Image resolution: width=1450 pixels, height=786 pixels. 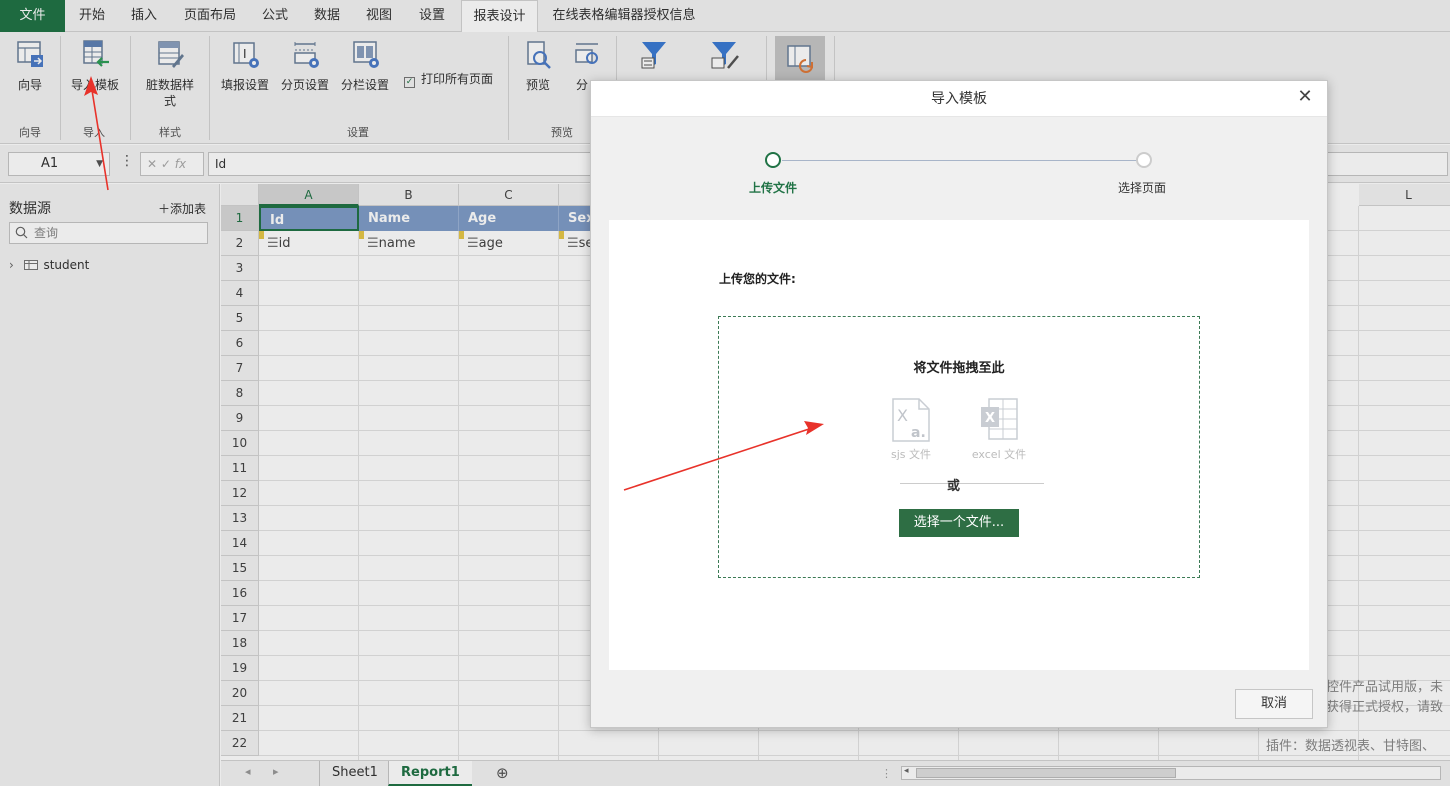 What do you see at coordinates (240, 693) in the screenshot?
I see `row-header: 20` at bounding box center [240, 693].